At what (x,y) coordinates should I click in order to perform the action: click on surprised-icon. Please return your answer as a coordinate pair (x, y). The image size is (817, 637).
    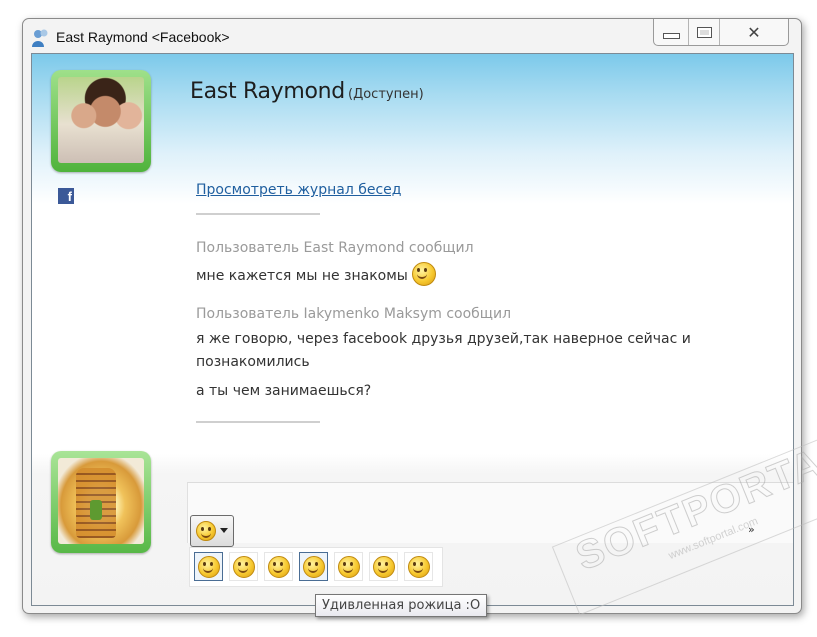
    Looking at the image, I should click on (314, 567).